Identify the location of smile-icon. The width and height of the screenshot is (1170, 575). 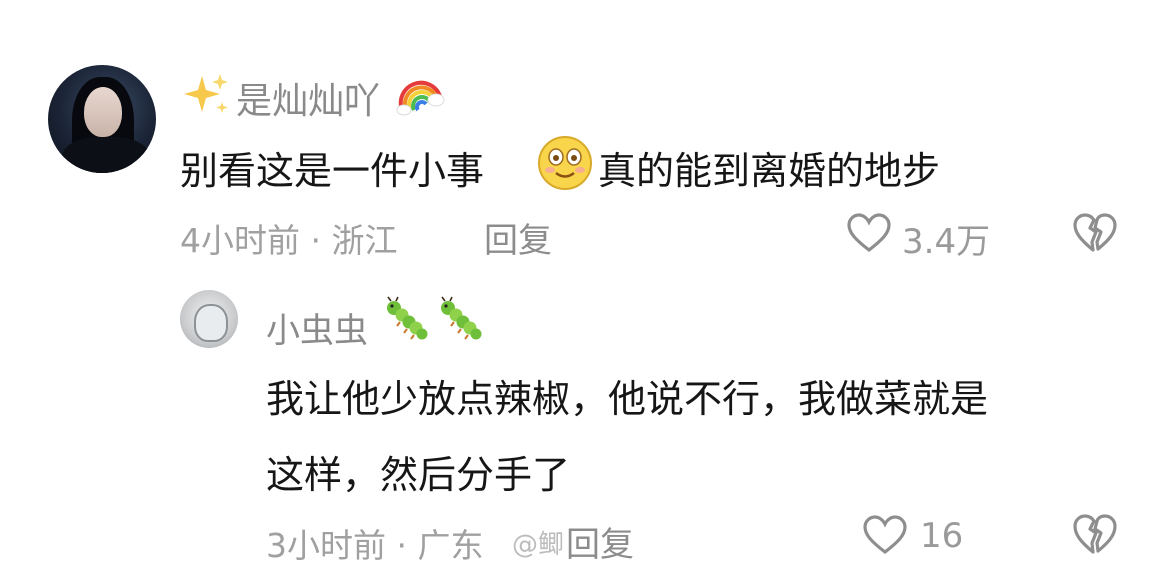
(565, 163).